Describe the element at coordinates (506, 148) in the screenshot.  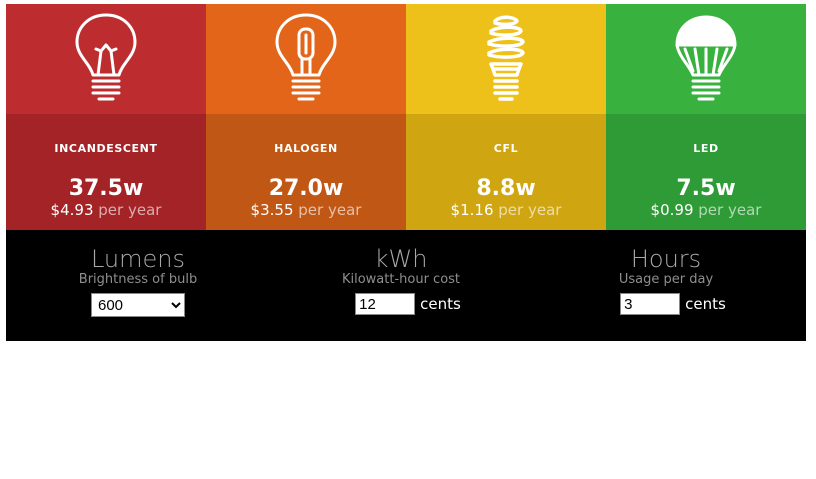
I see `bulb-name: CFL` at that location.